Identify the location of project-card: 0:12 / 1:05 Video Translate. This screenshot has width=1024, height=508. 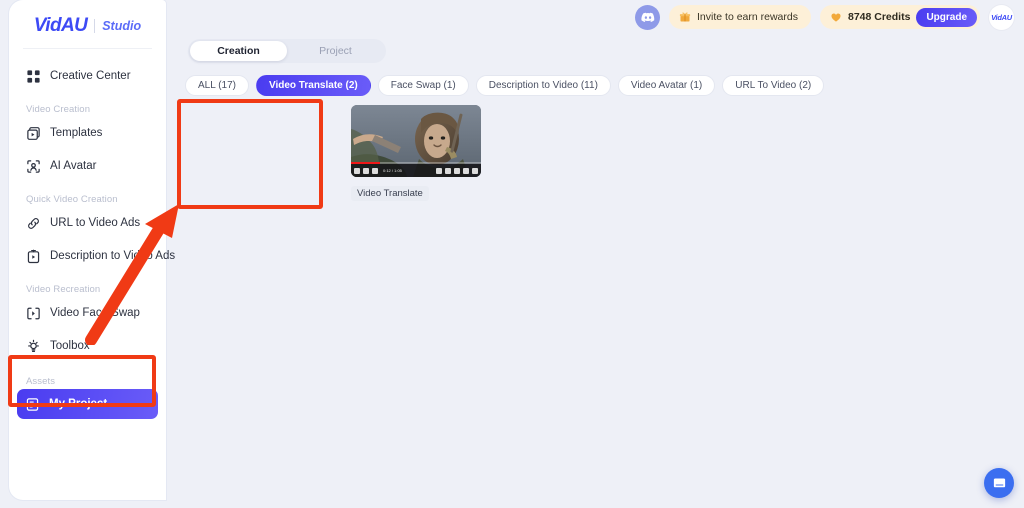
(416, 153).